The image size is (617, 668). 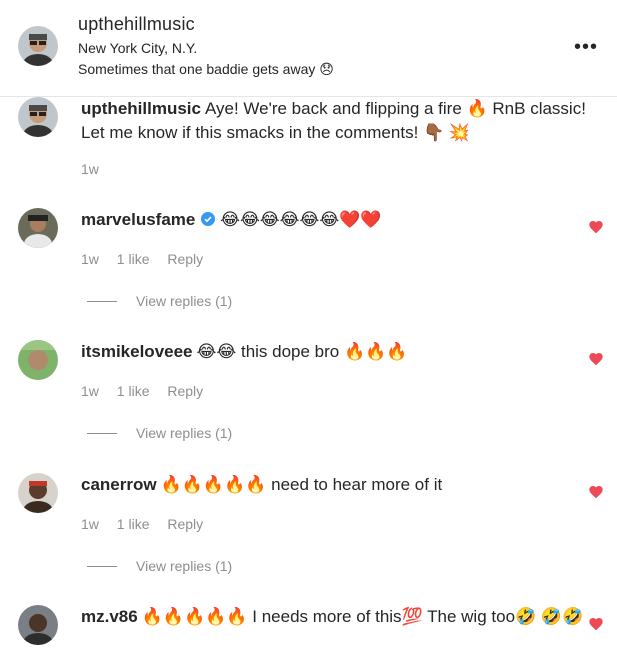 I want to click on comment-text: itsmikeloveee 😂😂 this dope bro 🔥🔥🔥, so click(x=342, y=352).